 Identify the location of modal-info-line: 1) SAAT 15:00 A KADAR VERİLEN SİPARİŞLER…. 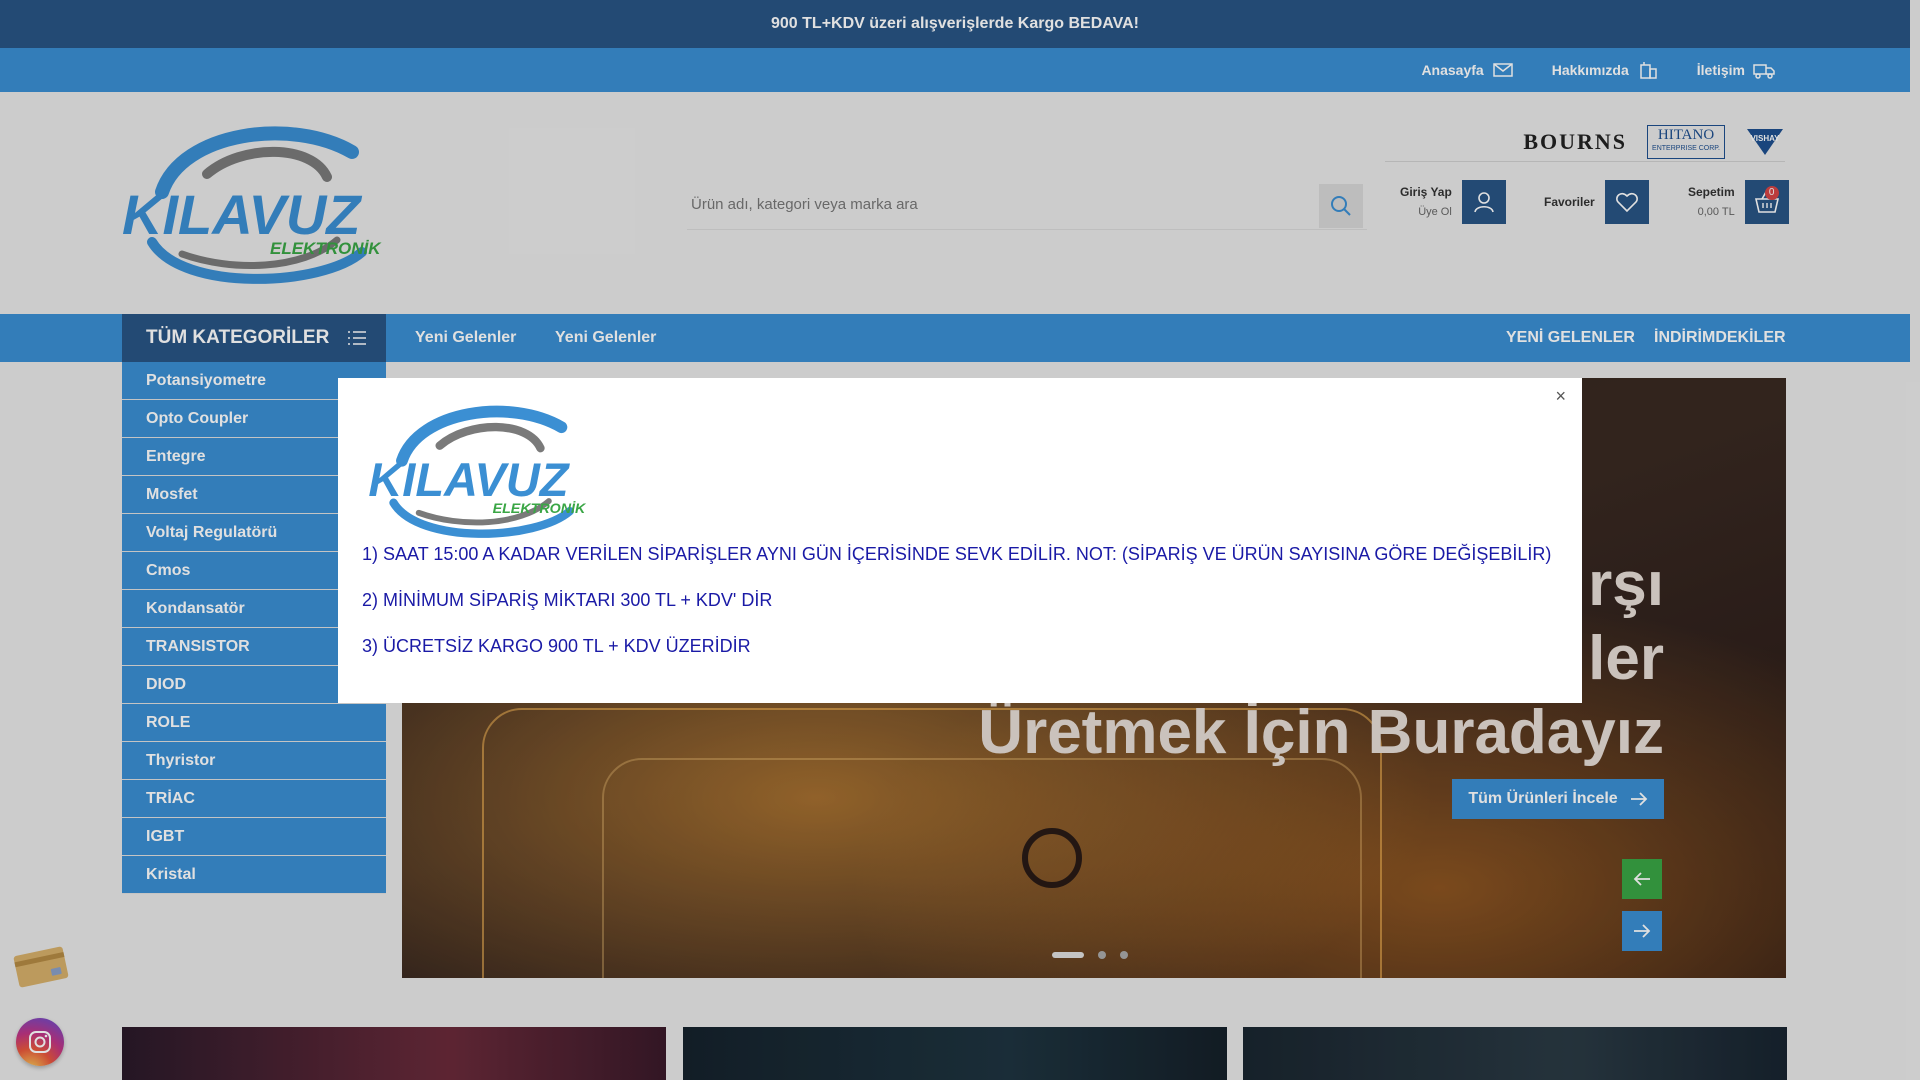
(957, 554).